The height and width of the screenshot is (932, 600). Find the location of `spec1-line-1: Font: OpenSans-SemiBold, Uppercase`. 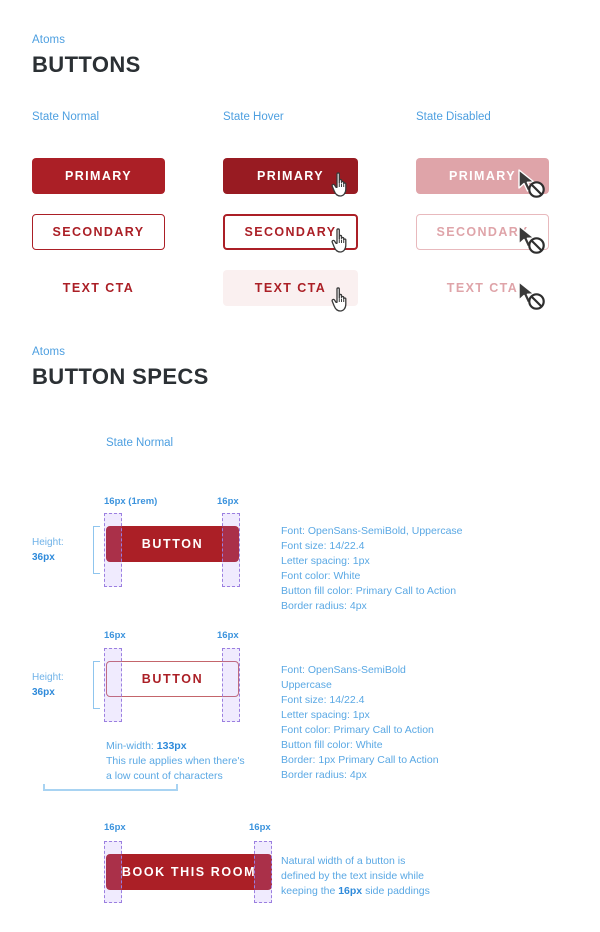

spec1-line-1: Font: OpenSans-SemiBold, Uppercase is located at coordinates (372, 531).